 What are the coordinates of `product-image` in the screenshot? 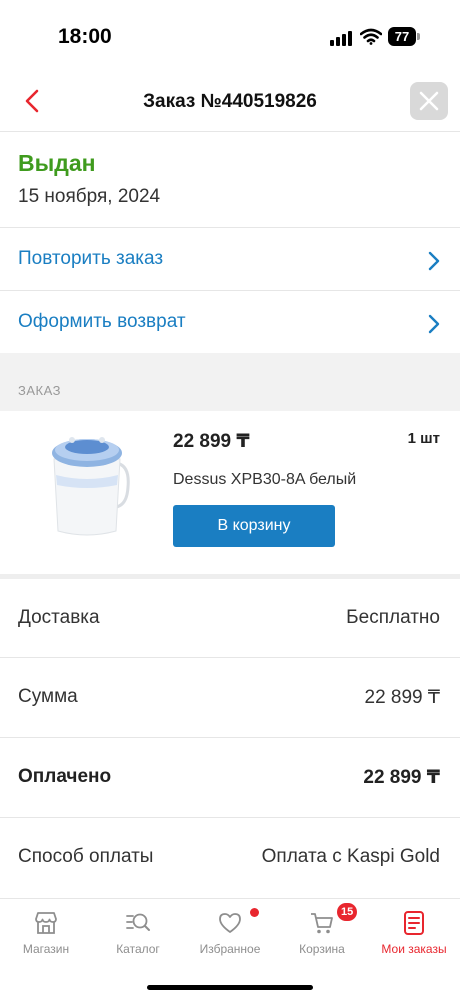 It's located at (89, 482).